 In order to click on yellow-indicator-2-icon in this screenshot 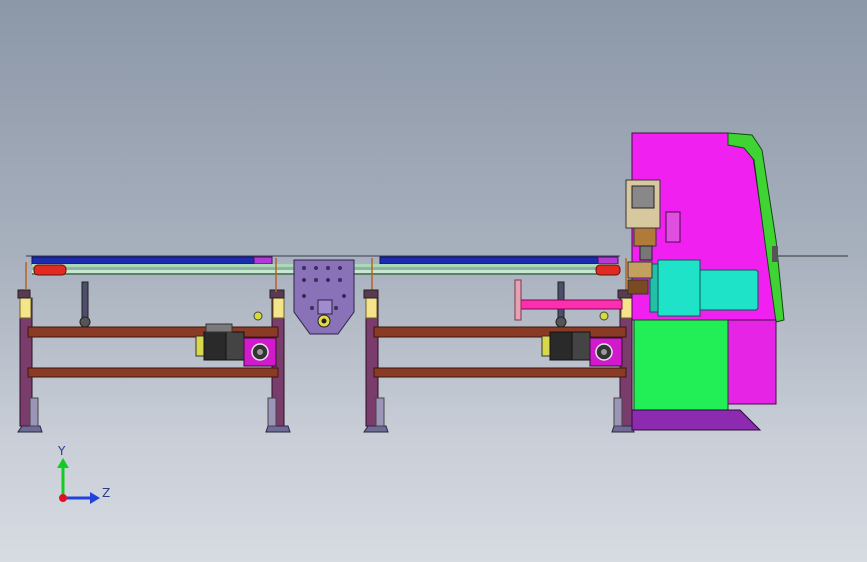, I will do `click(604, 316)`.